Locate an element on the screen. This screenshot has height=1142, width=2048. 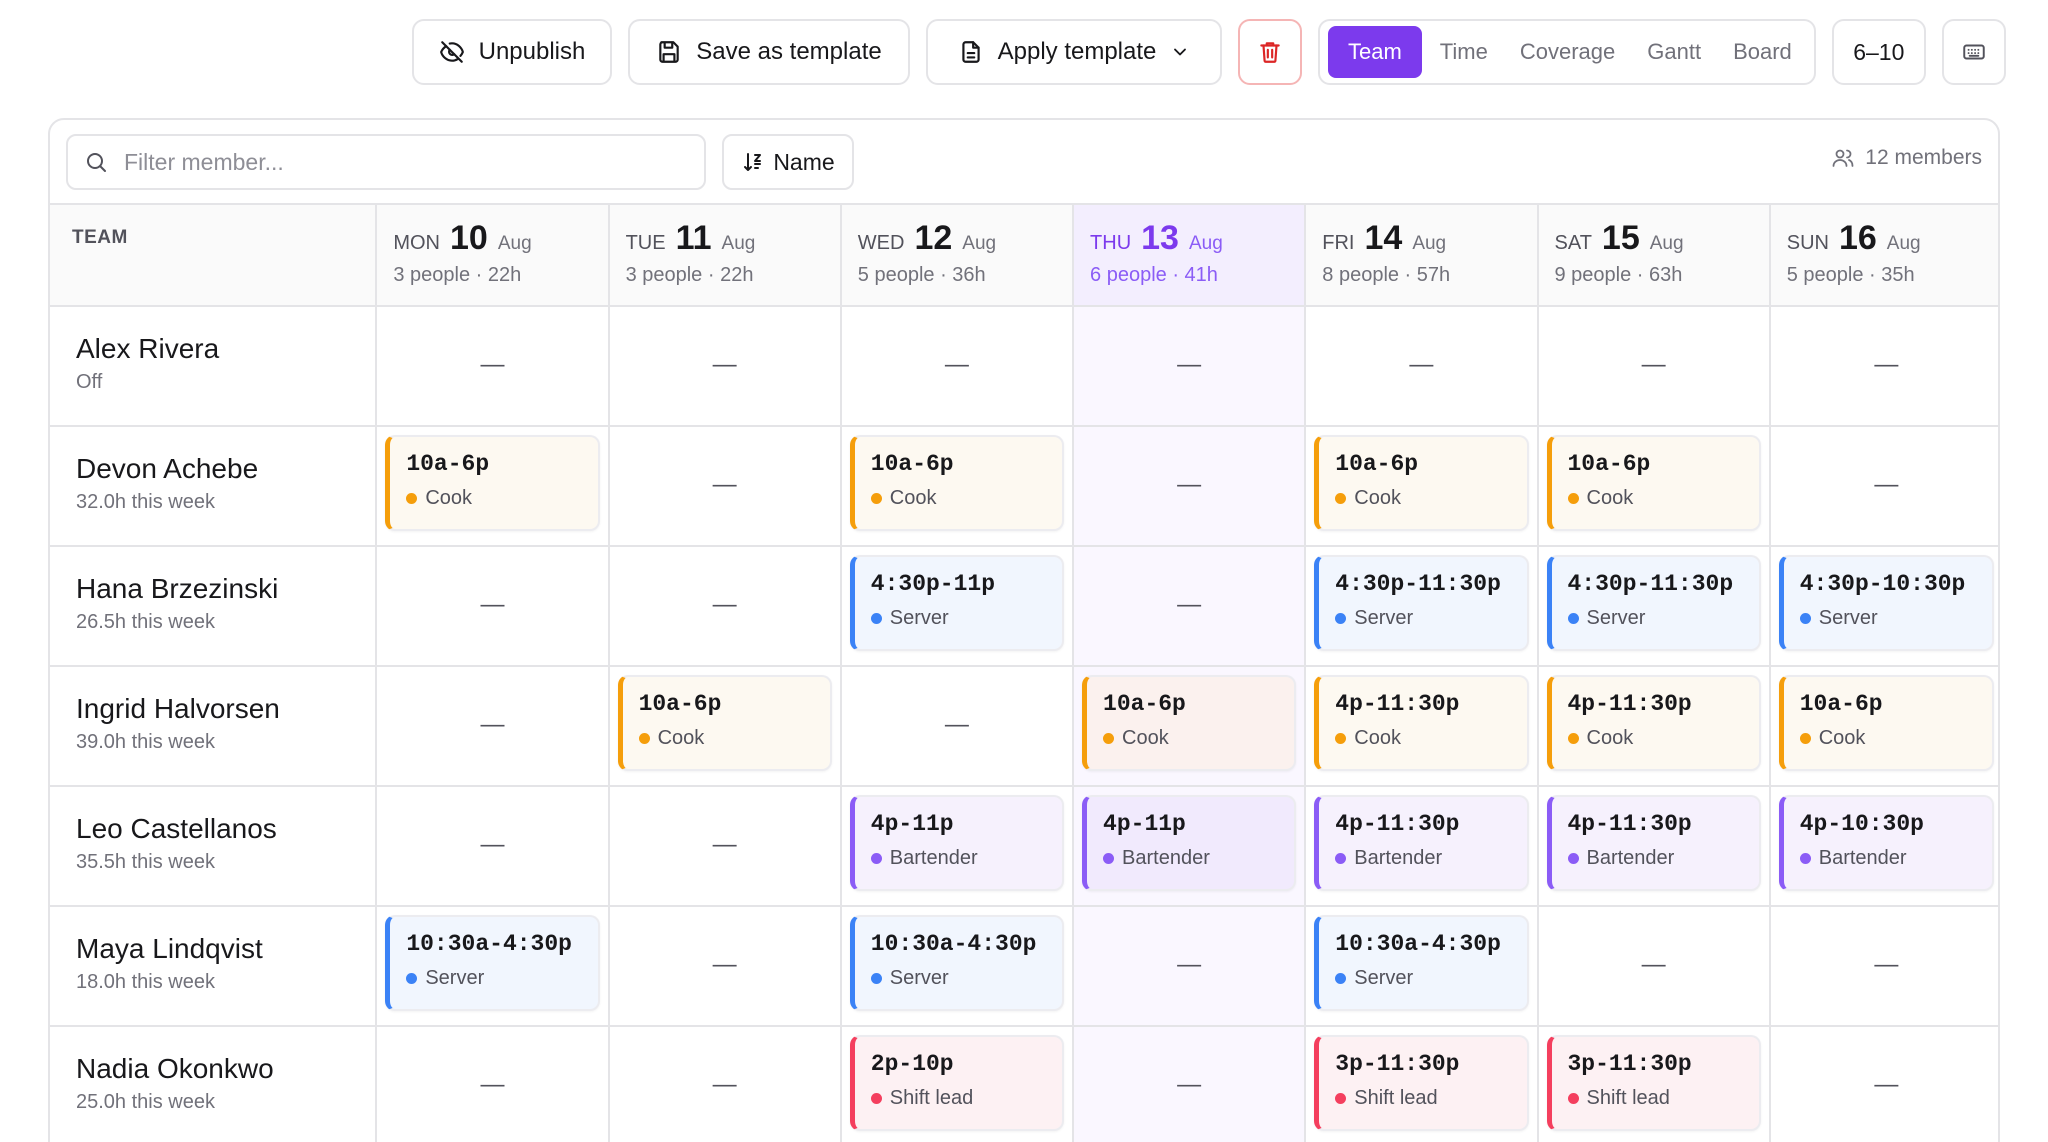
filter-member-field is located at coordinates (386, 162).